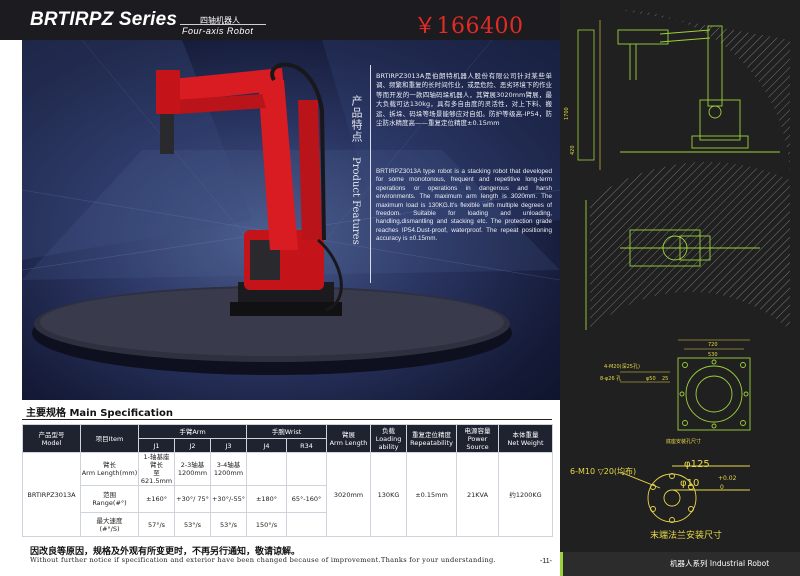 The width and height of the screenshot is (800, 576). I want to click on cell-j3: 53°/s, so click(228, 524).